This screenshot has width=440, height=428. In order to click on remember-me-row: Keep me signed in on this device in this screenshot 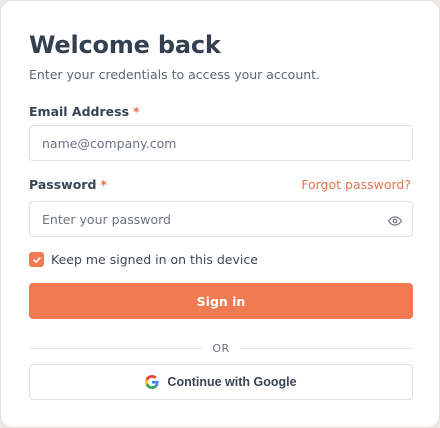, I will do `click(143, 259)`.